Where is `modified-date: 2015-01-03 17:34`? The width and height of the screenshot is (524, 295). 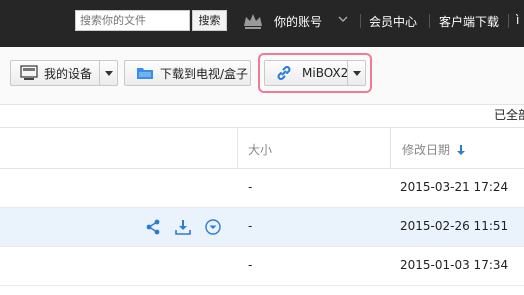 modified-date: 2015-01-03 17:34 is located at coordinates (454, 265).